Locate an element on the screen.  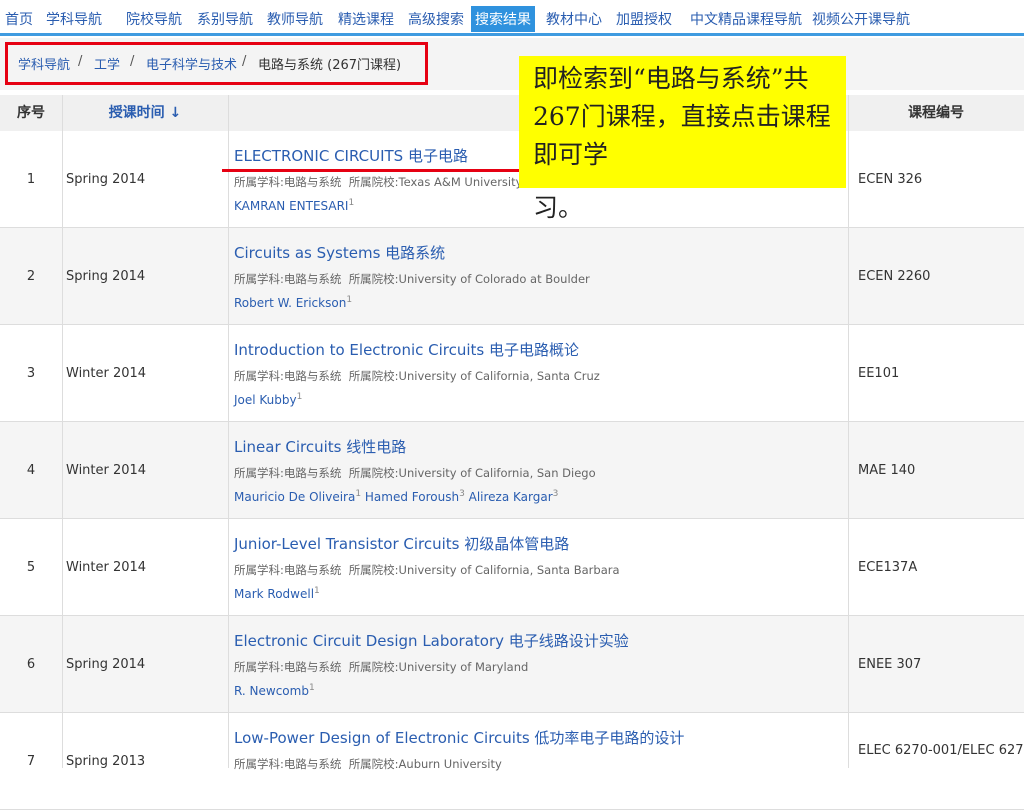
teacher-link: Robert W. Erickson is located at coordinates (290, 303).